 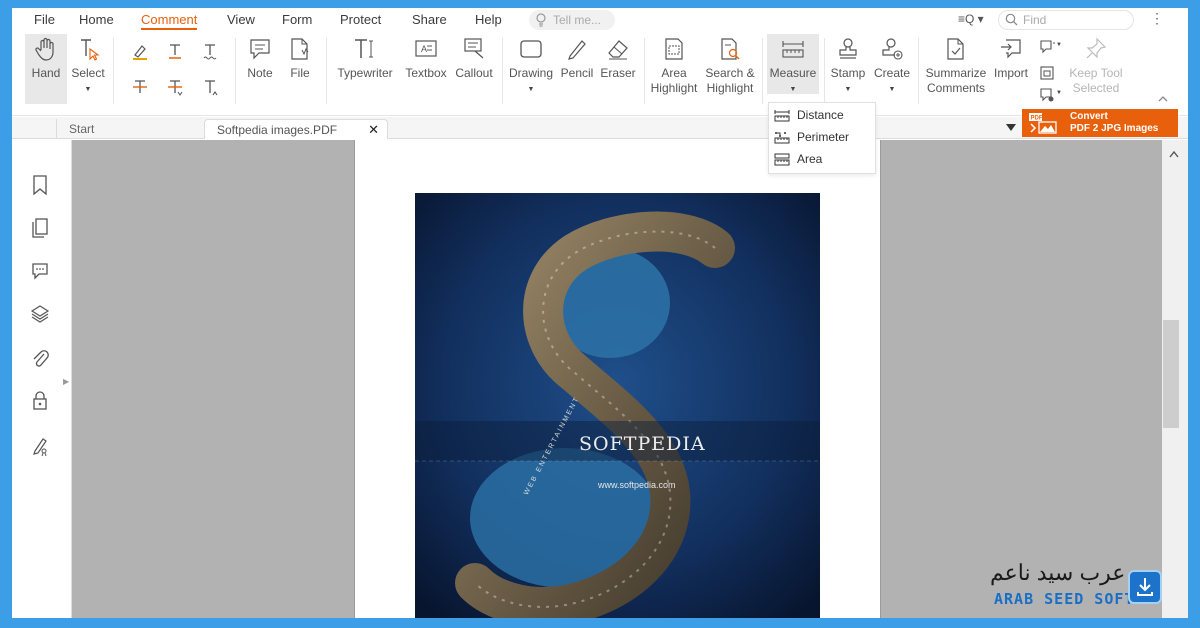 What do you see at coordinates (782, 116) in the screenshot?
I see `distance-icon` at bounding box center [782, 116].